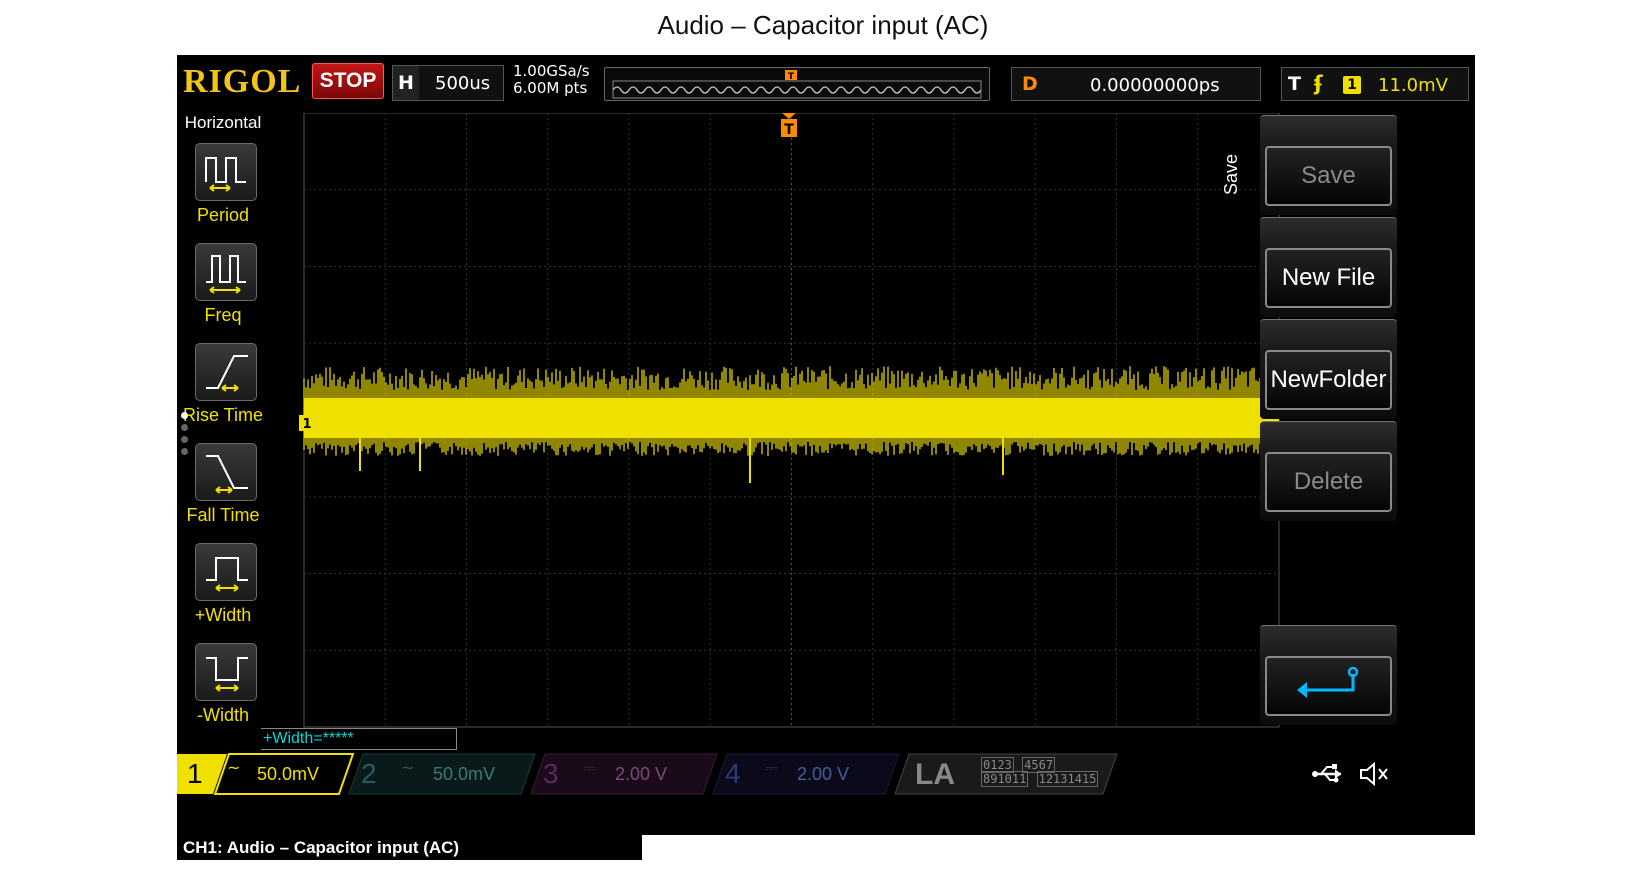 This screenshot has width=1646, height=872. What do you see at coordinates (223, 315) in the screenshot?
I see `measure-label: Freq` at bounding box center [223, 315].